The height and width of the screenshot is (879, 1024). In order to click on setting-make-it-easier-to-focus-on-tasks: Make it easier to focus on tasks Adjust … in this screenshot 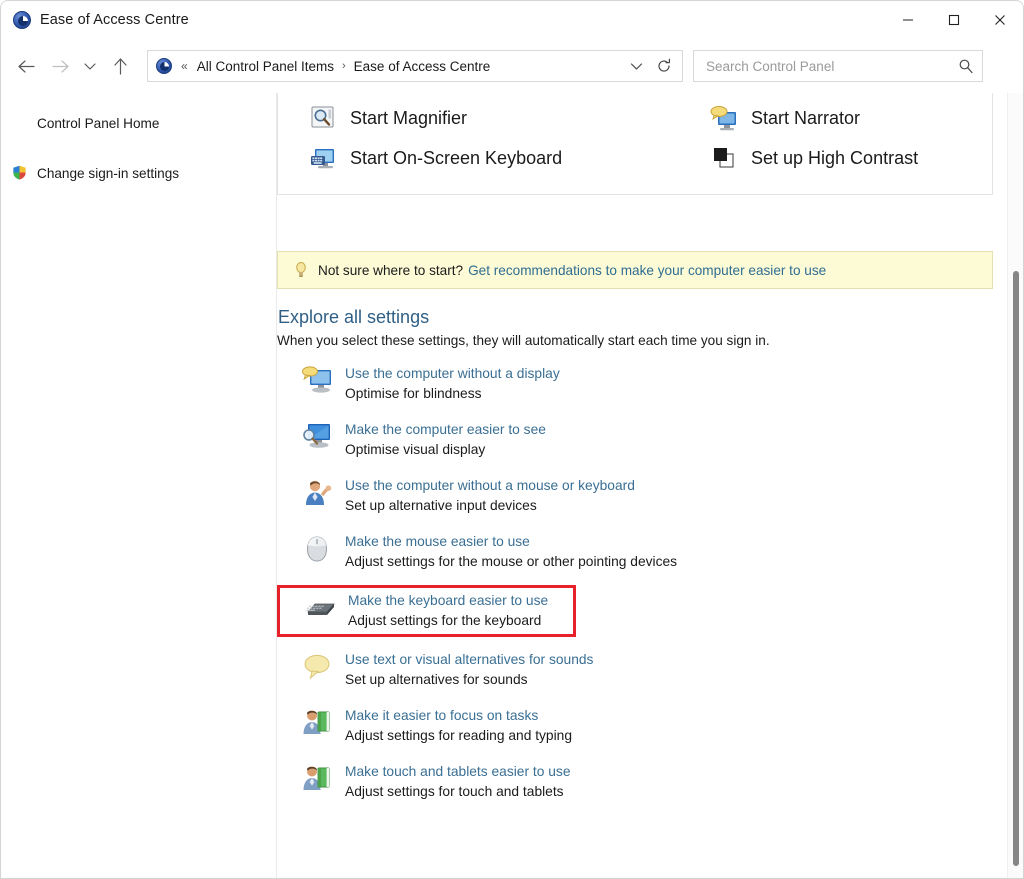, I will do `click(635, 726)`.